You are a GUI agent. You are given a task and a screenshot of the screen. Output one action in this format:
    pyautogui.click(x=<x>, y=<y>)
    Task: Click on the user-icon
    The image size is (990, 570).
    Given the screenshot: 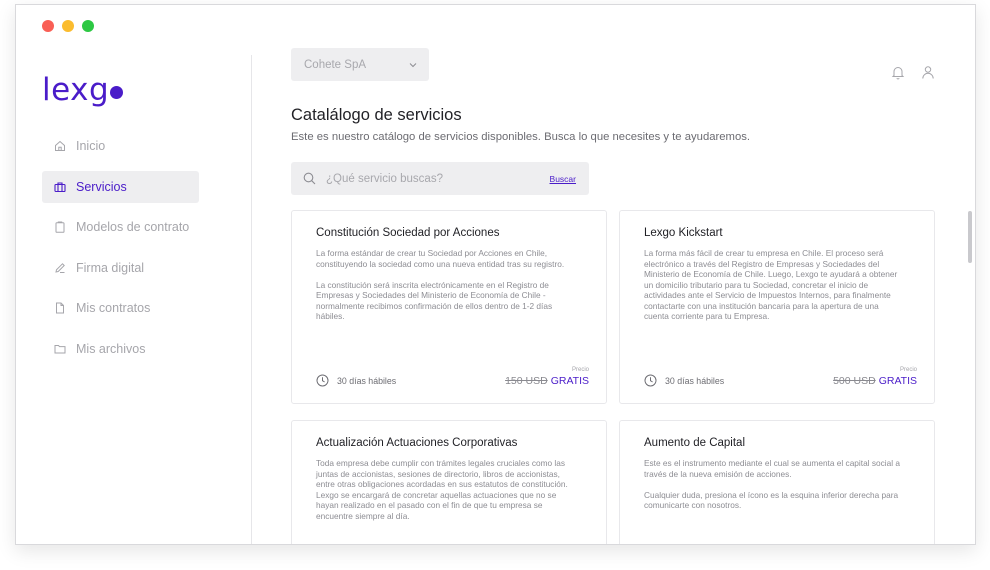 What is the action you would take?
    pyautogui.click(x=928, y=72)
    